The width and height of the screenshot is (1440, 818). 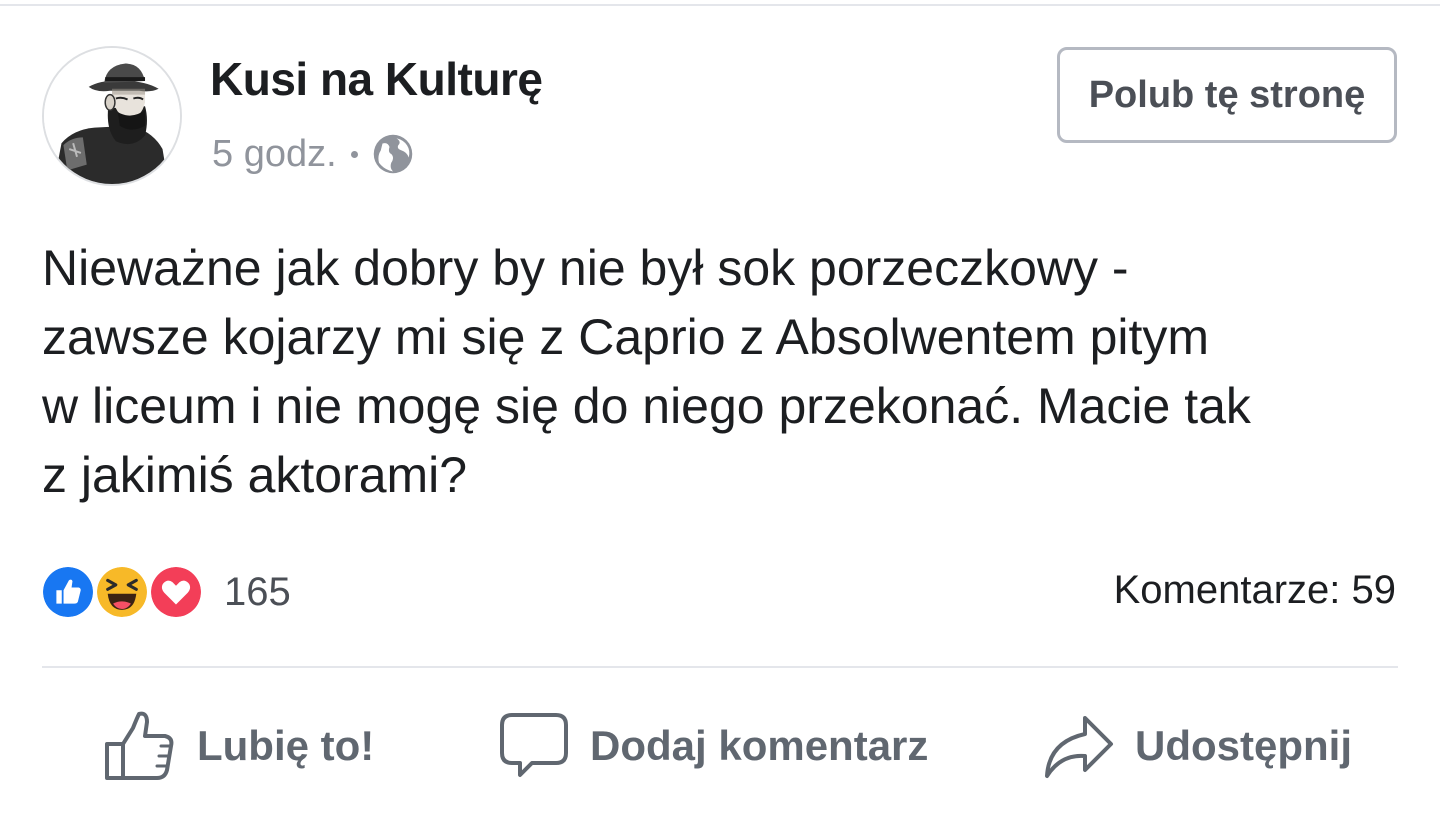 I want to click on haha-reaction-icon, so click(x=122, y=592).